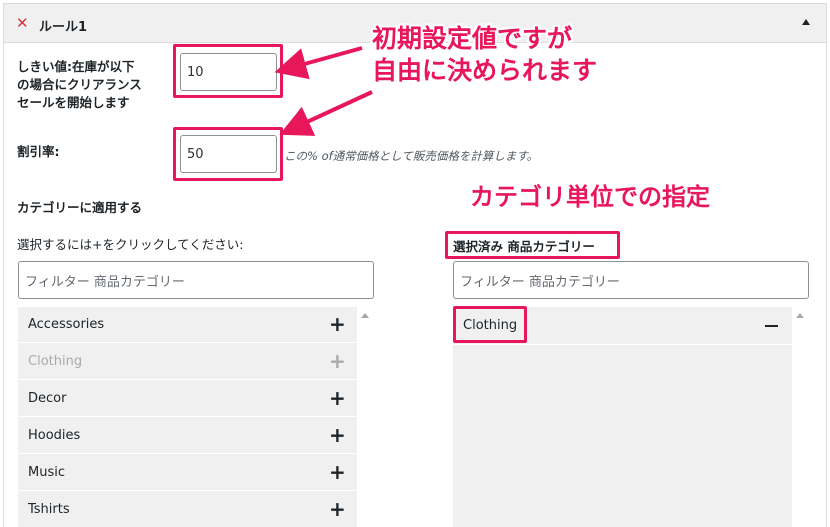 The image size is (830, 527). What do you see at coordinates (318, 63) in the screenshot?
I see `arrow-to-threshold` at bounding box center [318, 63].